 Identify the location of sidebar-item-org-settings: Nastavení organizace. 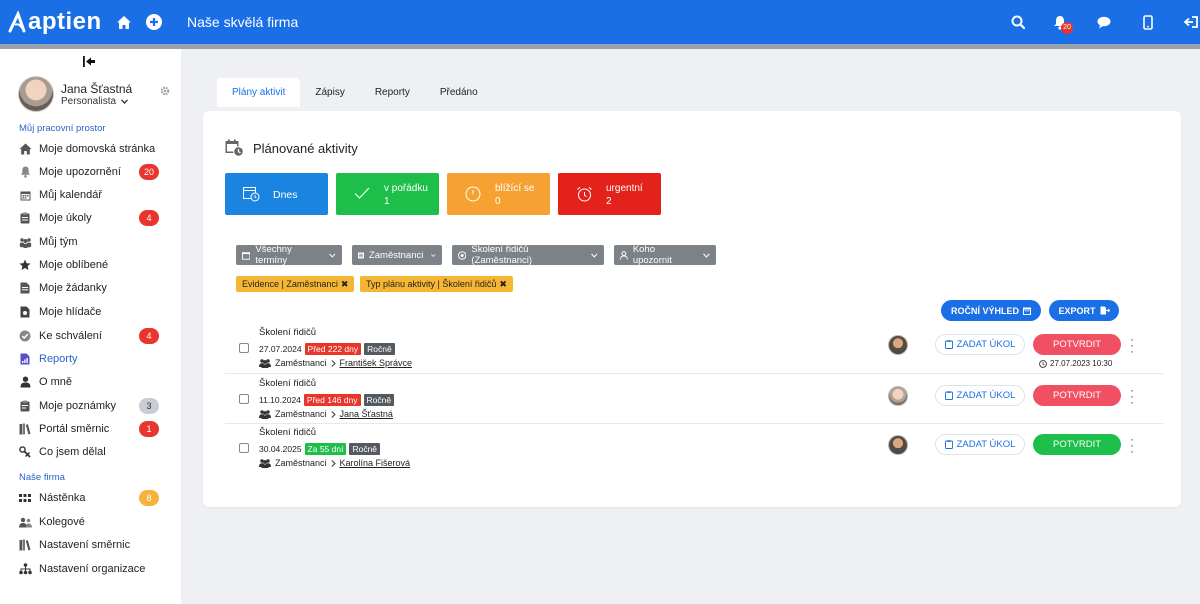
(93, 569).